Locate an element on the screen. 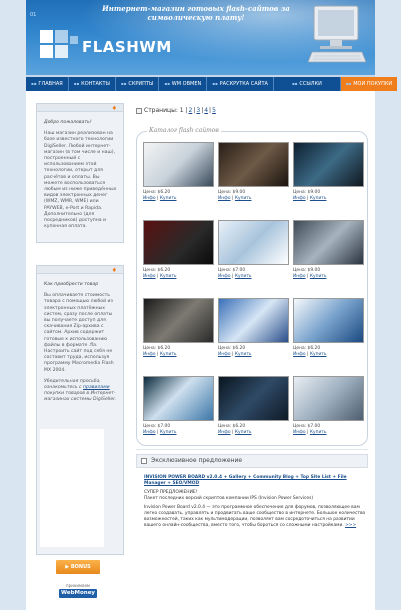 The image size is (401, 610). version-label: 01 is located at coordinates (33, 15).